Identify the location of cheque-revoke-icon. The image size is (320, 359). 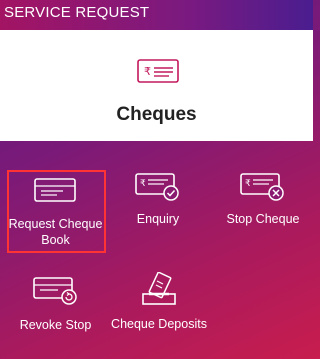
(54, 291).